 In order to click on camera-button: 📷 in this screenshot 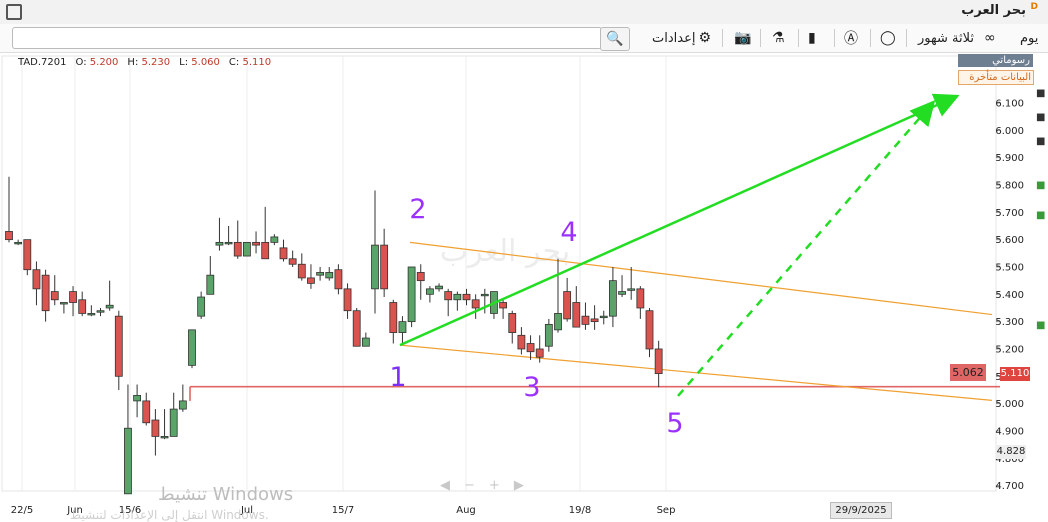, I will do `click(742, 38)`.